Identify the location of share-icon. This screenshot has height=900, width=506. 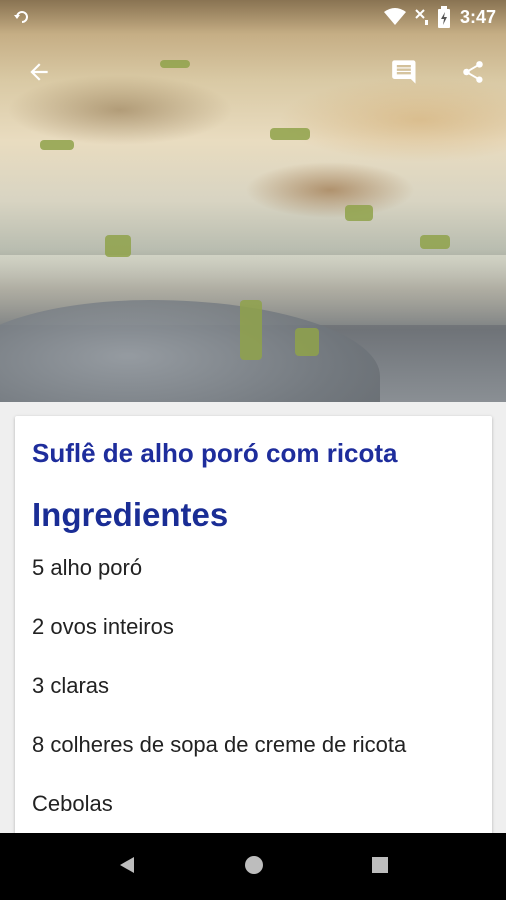
(473, 74).